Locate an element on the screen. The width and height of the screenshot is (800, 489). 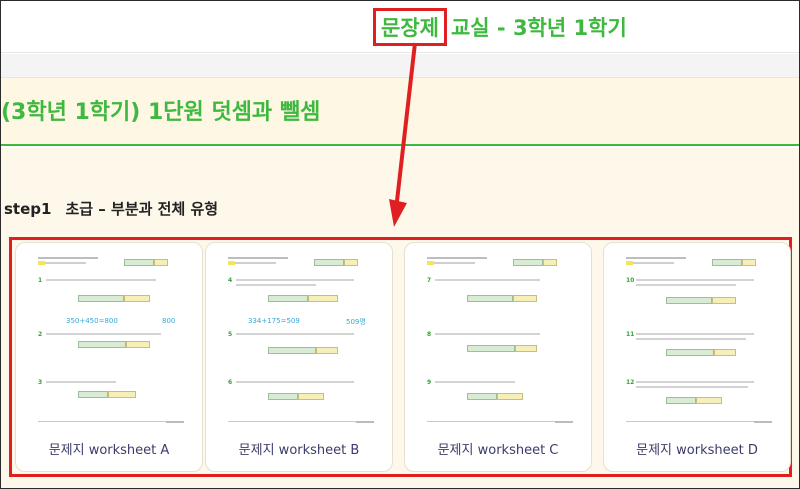
problem-number: 3 is located at coordinates (40, 382).